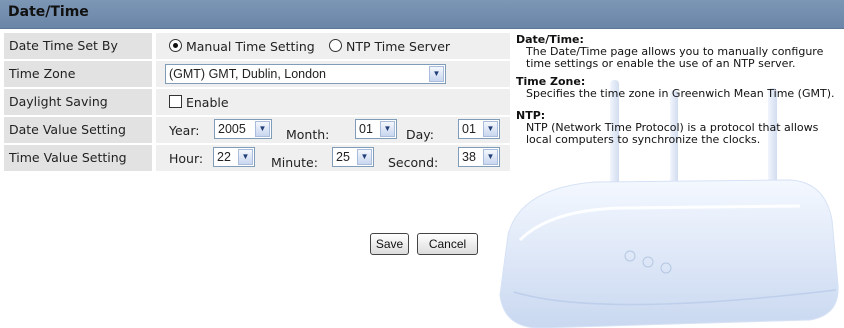  I want to click on year-select: 2005 ▼, so click(243, 129).